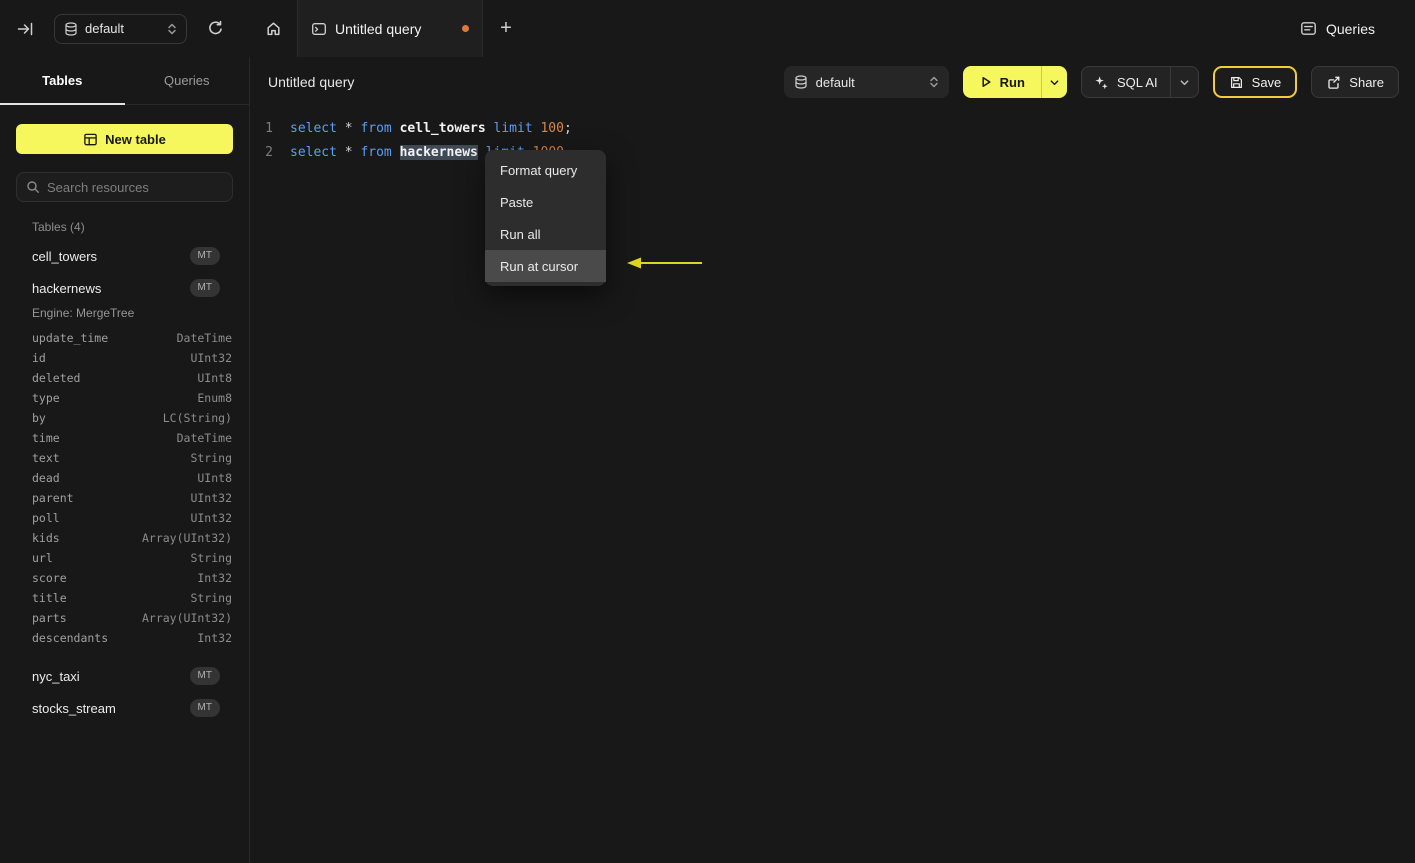 This screenshot has height=863, width=1415. I want to click on context-menu-item: Run all, so click(545, 234).